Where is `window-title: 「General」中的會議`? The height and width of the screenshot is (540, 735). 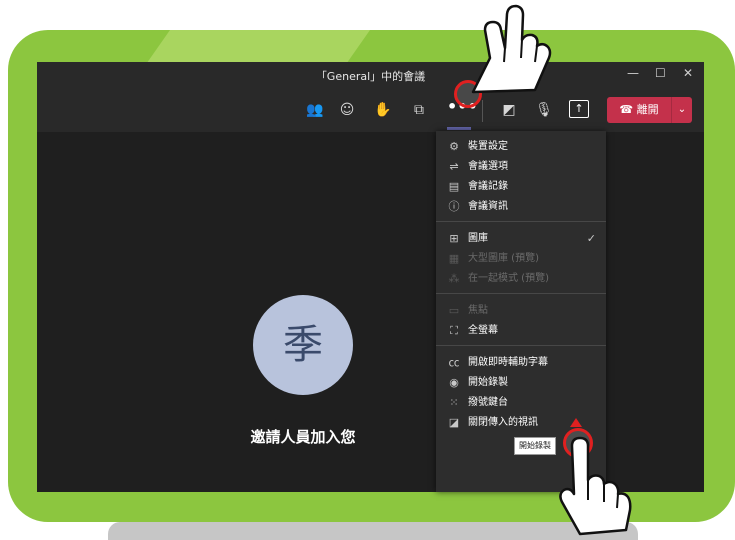 window-title: 「General」中的會議 is located at coordinates (370, 76).